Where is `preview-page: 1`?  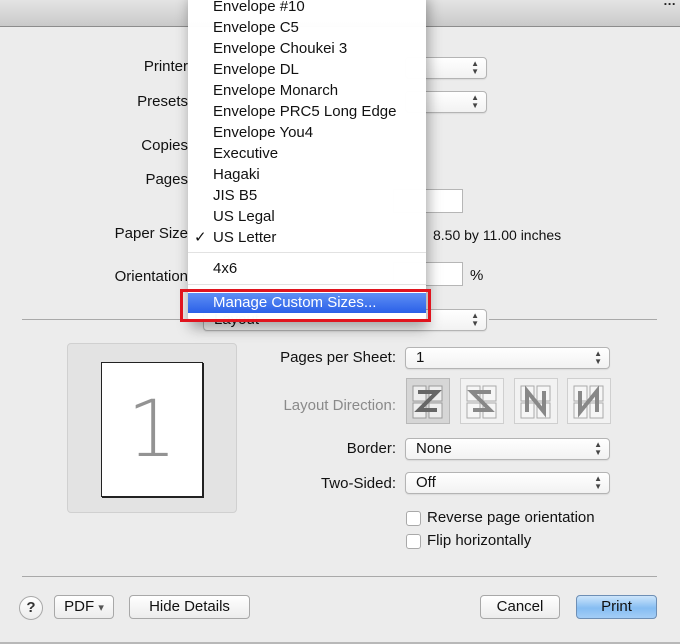 preview-page: 1 is located at coordinates (152, 429).